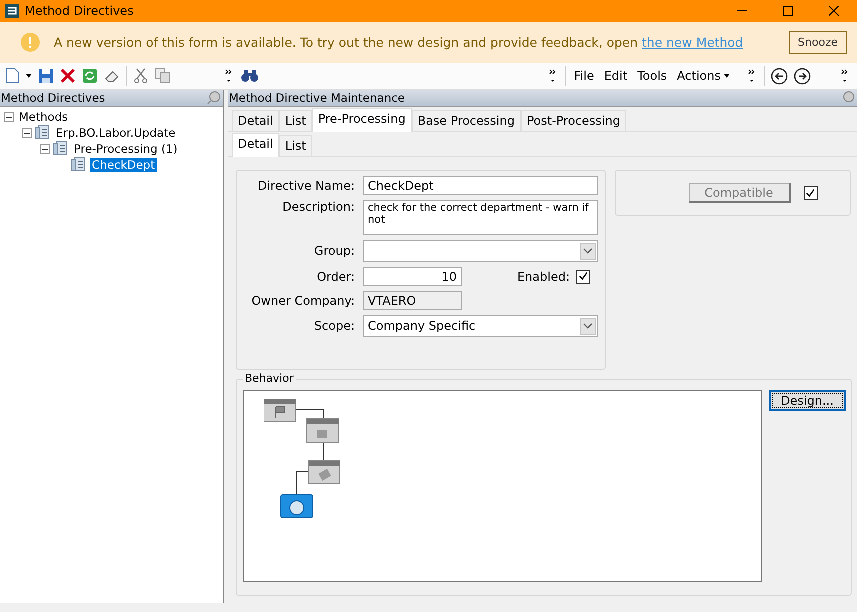 This screenshot has width=857, height=612. What do you see at coordinates (303, 301) in the screenshot?
I see `field-label: Owner Company:` at bounding box center [303, 301].